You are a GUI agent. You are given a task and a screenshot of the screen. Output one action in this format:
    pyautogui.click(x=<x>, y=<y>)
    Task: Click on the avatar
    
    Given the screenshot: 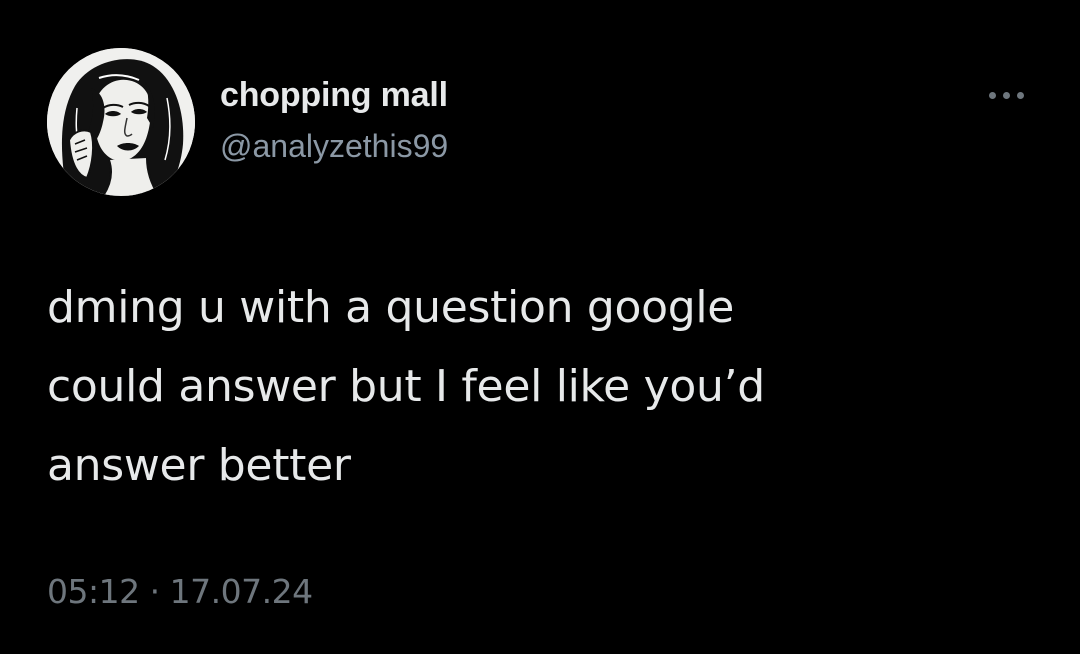 What is the action you would take?
    pyautogui.click(x=121, y=122)
    